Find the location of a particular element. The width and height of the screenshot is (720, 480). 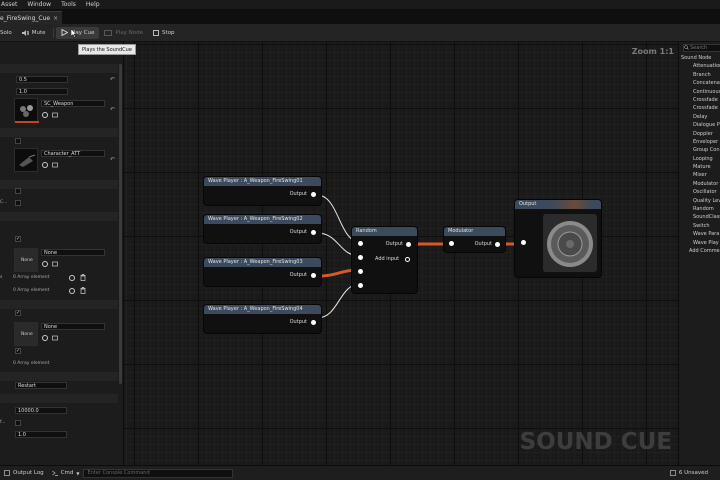

menu-tools: Tools is located at coordinates (68, 4).